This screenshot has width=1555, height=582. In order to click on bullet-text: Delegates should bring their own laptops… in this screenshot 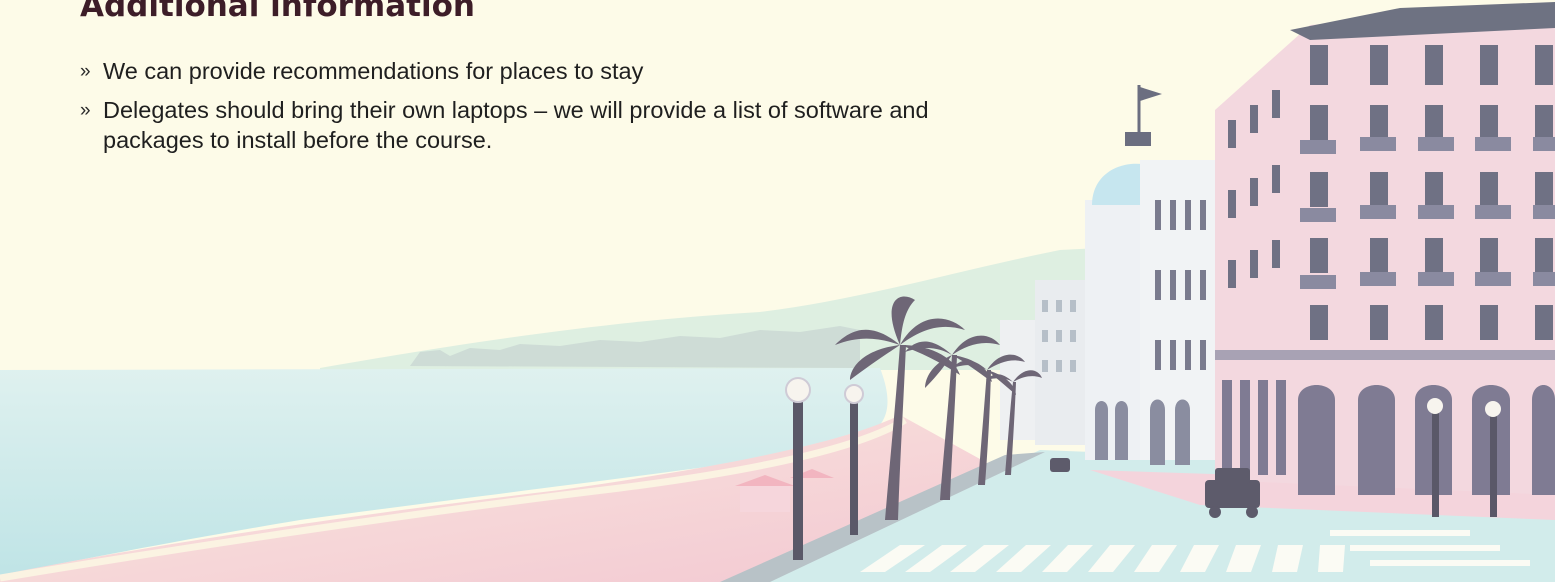, I will do `click(516, 125)`.